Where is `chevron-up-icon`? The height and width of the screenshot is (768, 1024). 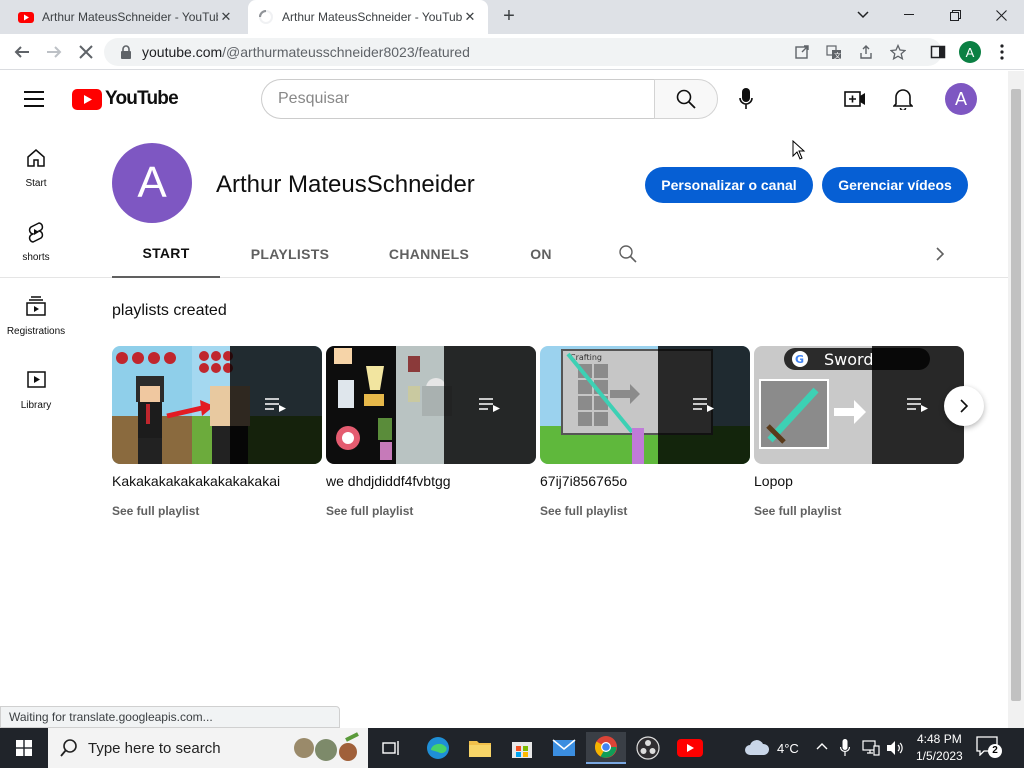
chevron-up-icon is located at coordinates (822, 746).